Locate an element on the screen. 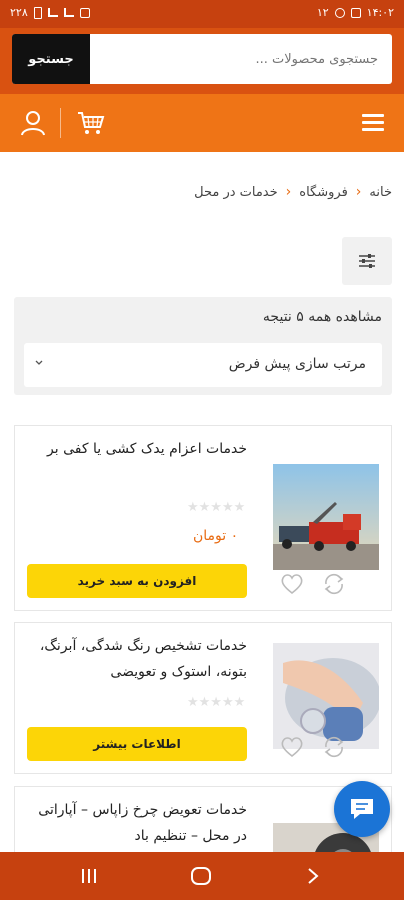 The height and width of the screenshot is (900, 404). results-box: مشاهده همه ۵ نتیجه مرتب سازی پیش فرض is located at coordinates (203, 346).